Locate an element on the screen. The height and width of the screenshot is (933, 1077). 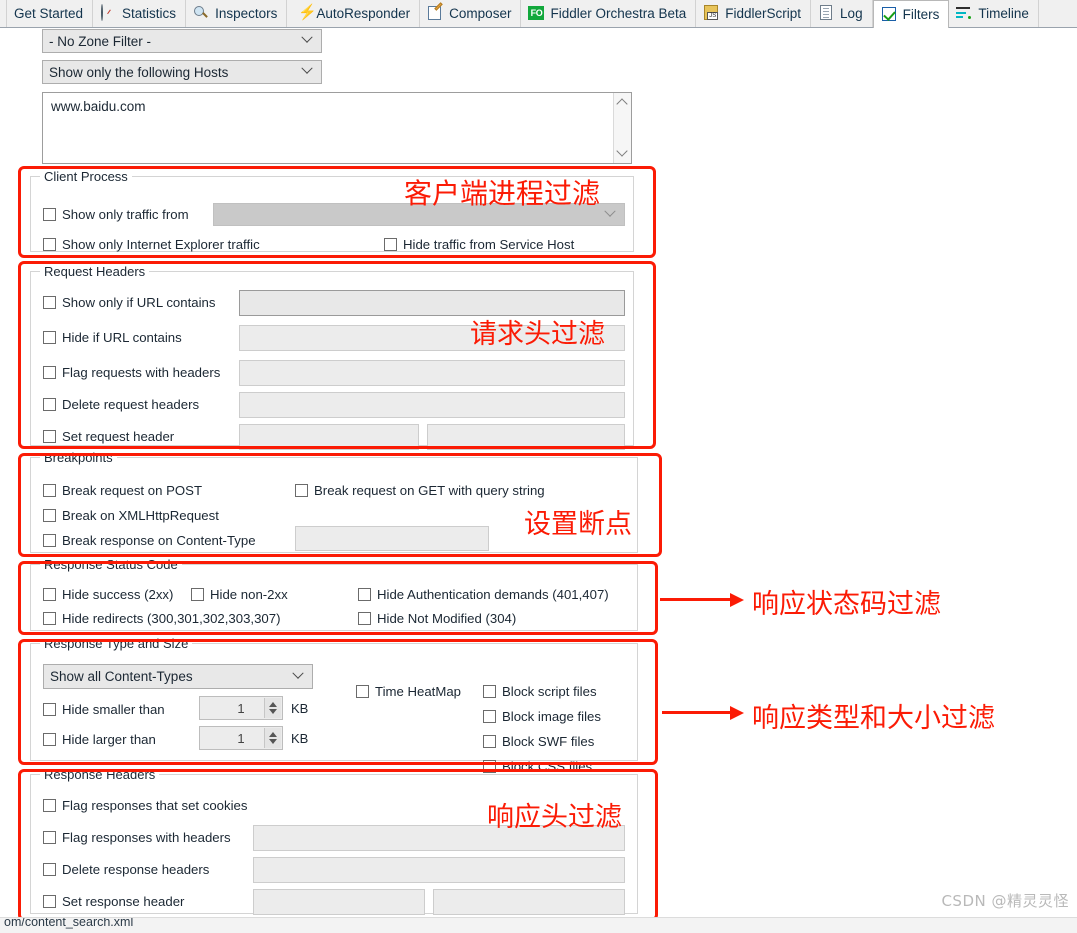
checkbox-show-only-ie-traffic: Show only Internet Explorer traffic is located at coordinates (151, 244).